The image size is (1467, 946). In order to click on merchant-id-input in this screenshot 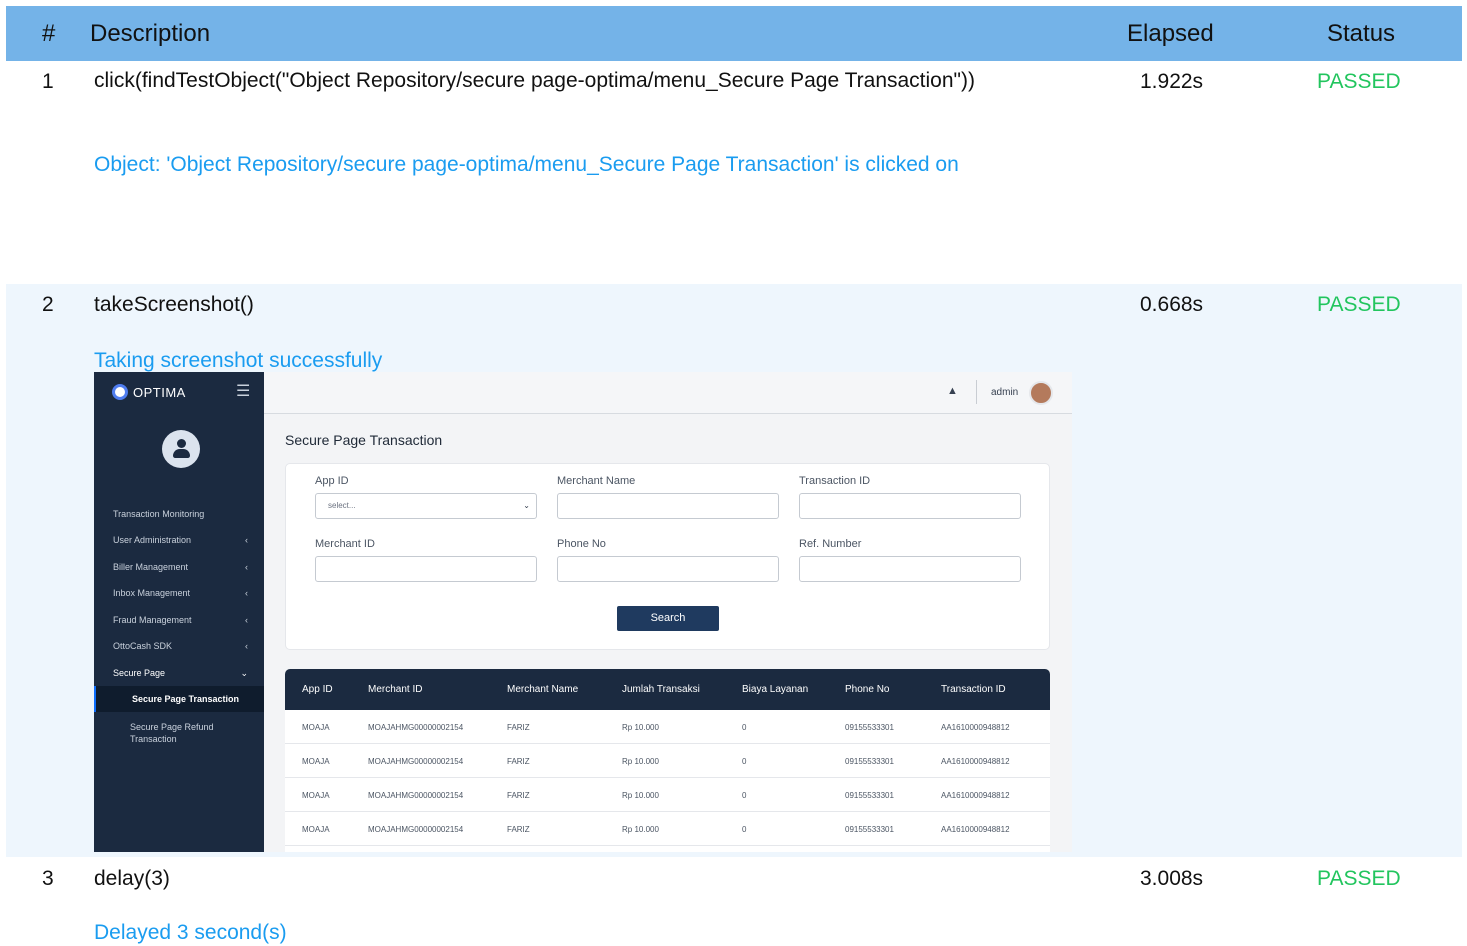, I will do `click(426, 569)`.